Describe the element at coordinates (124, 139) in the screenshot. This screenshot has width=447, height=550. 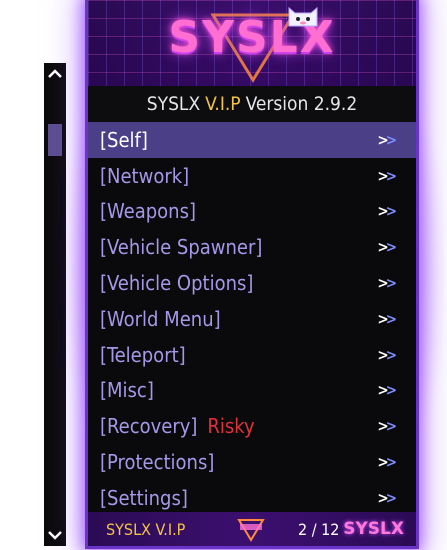
I see `menu-item-label: [Self]` at that location.